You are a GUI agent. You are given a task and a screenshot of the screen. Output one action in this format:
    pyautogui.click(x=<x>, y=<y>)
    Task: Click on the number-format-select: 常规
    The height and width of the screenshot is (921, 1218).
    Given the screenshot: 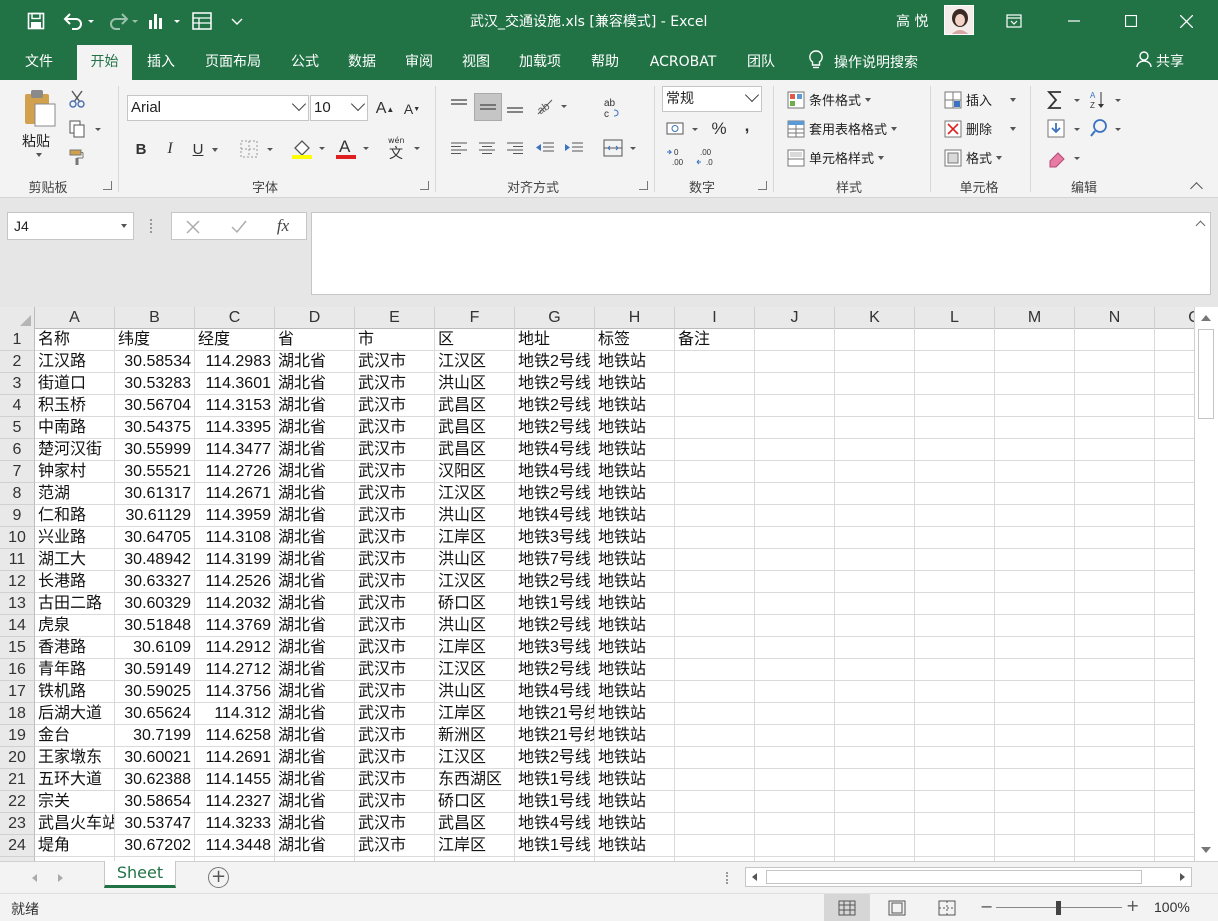 What is the action you would take?
    pyautogui.click(x=712, y=99)
    